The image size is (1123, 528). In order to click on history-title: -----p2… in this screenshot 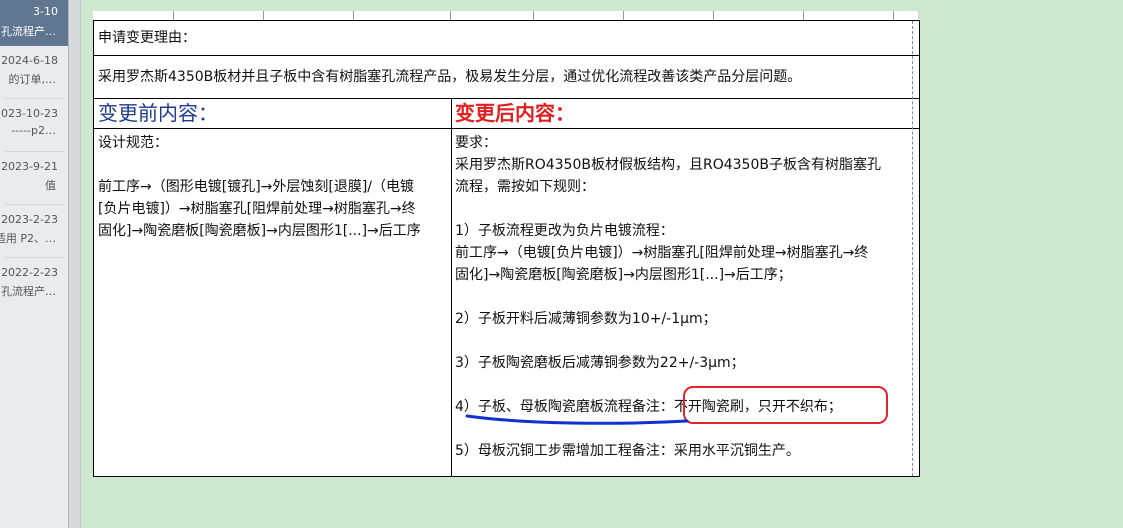, I will do `click(33, 130)`.